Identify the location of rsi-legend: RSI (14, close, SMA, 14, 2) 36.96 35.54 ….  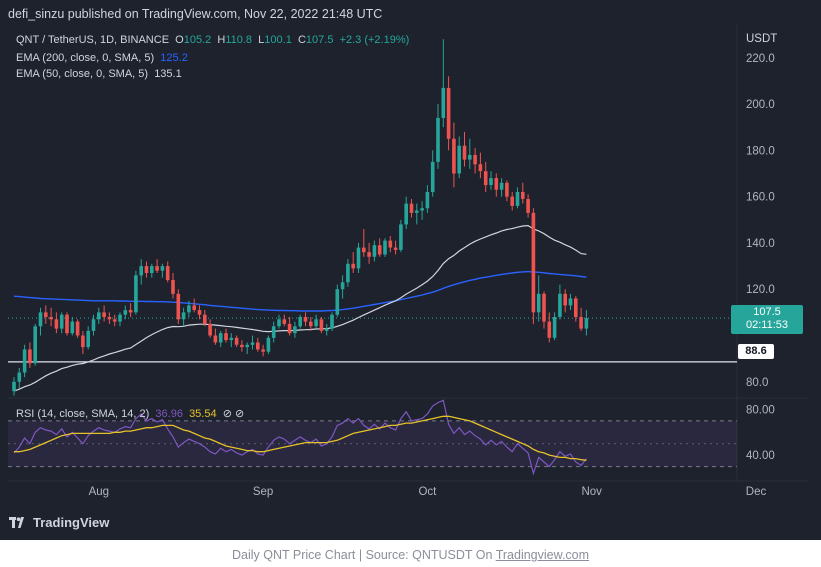
(130, 413).